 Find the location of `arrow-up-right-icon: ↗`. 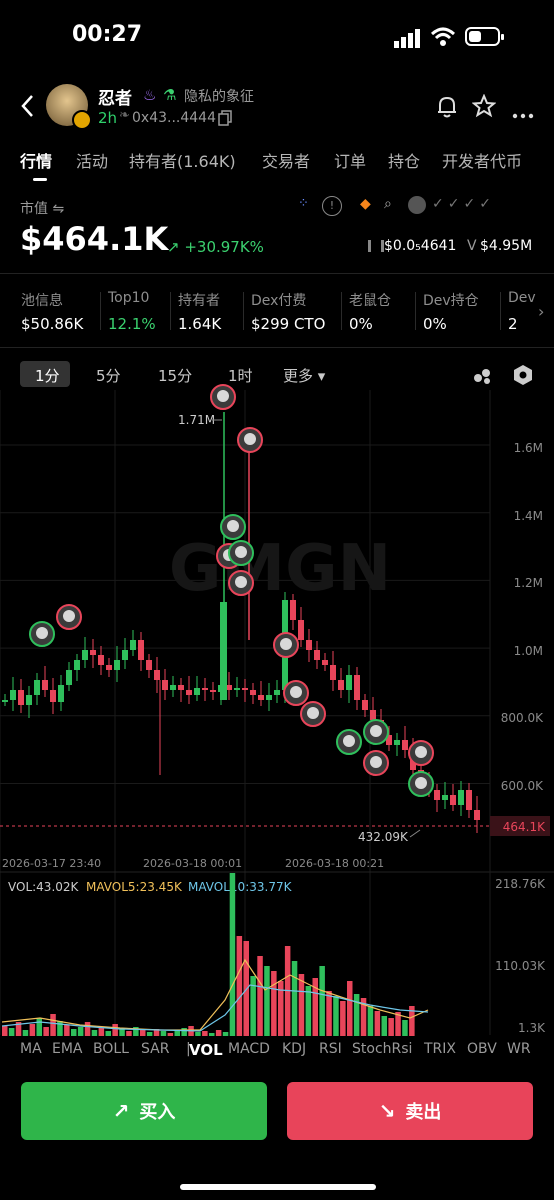

arrow-up-right-icon: ↗ is located at coordinates (121, 1111).